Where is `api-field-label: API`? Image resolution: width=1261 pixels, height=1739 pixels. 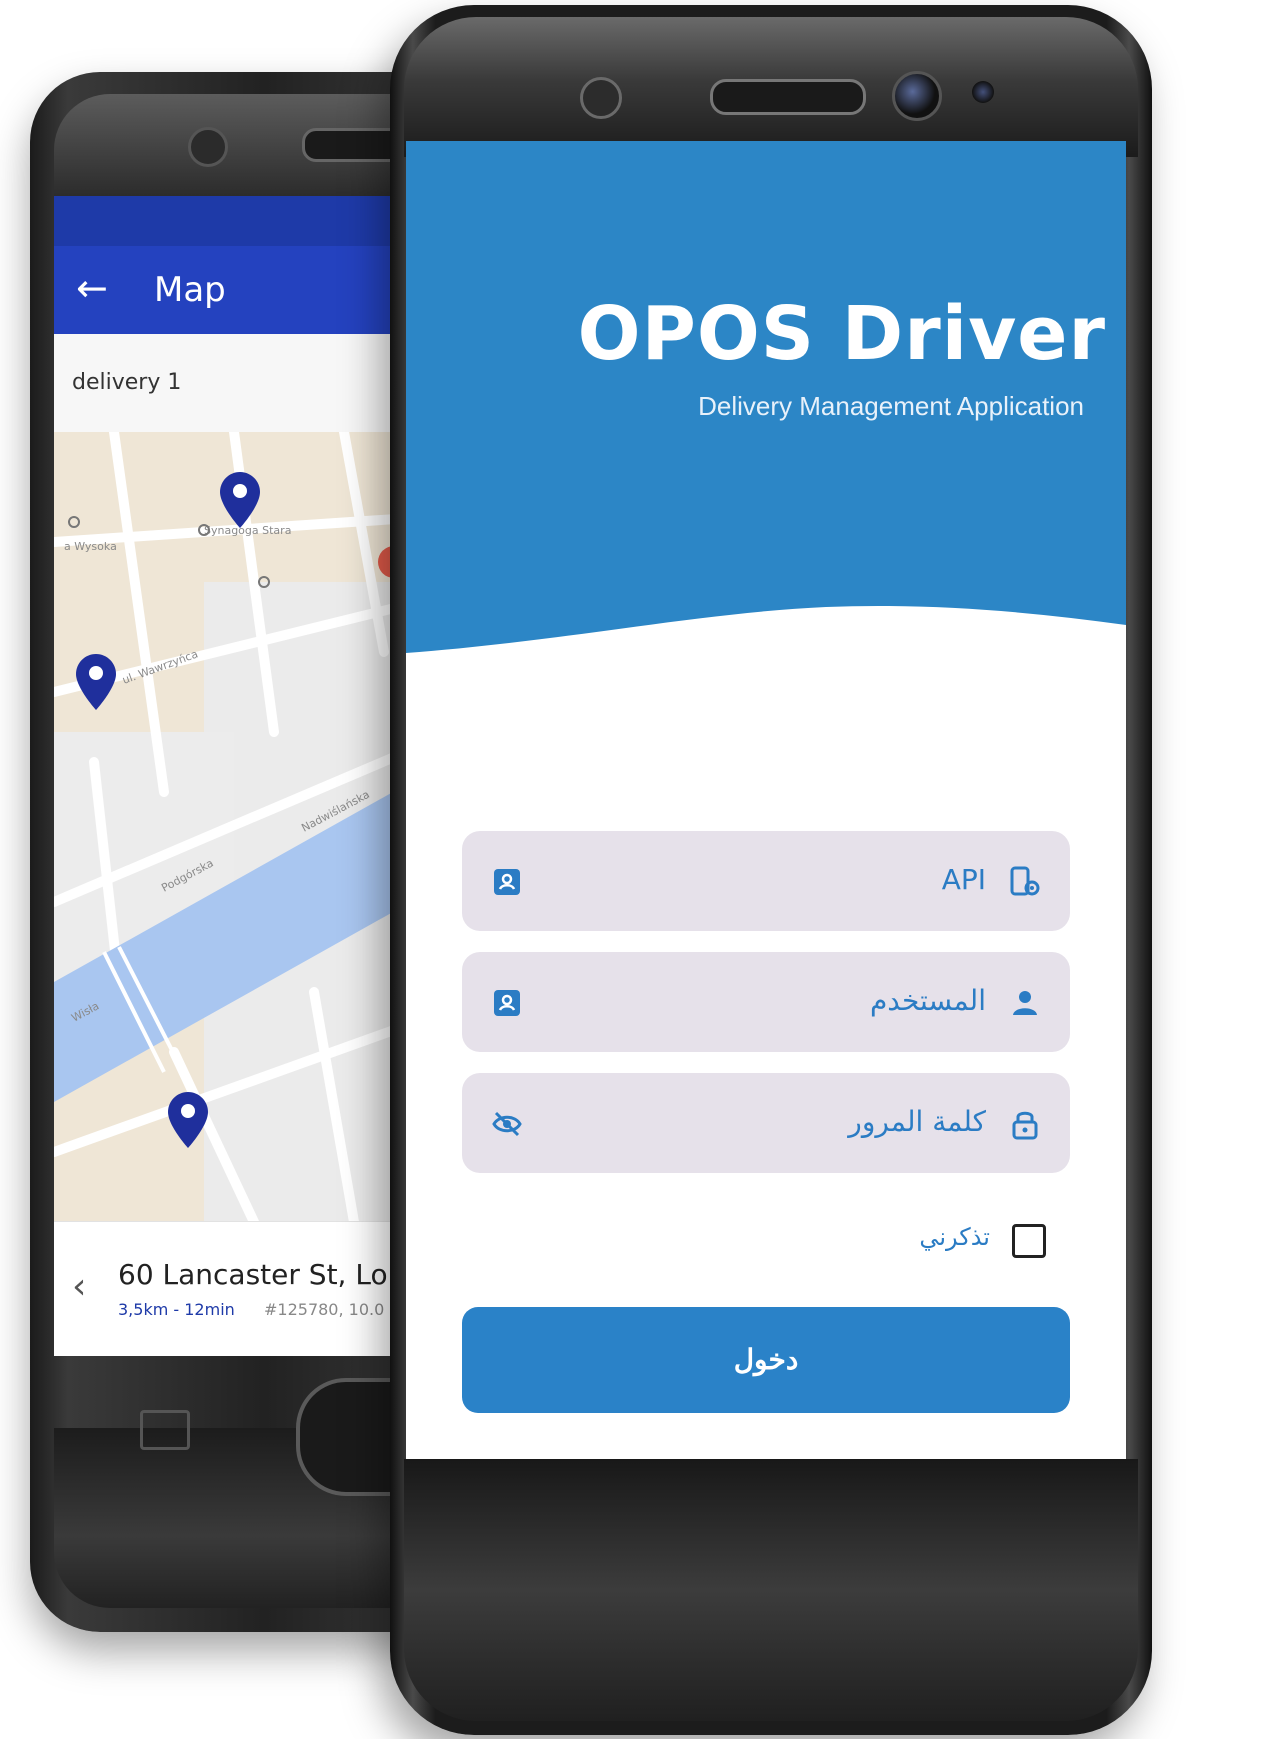 api-field-label: API is located at coordinates (963, 879).